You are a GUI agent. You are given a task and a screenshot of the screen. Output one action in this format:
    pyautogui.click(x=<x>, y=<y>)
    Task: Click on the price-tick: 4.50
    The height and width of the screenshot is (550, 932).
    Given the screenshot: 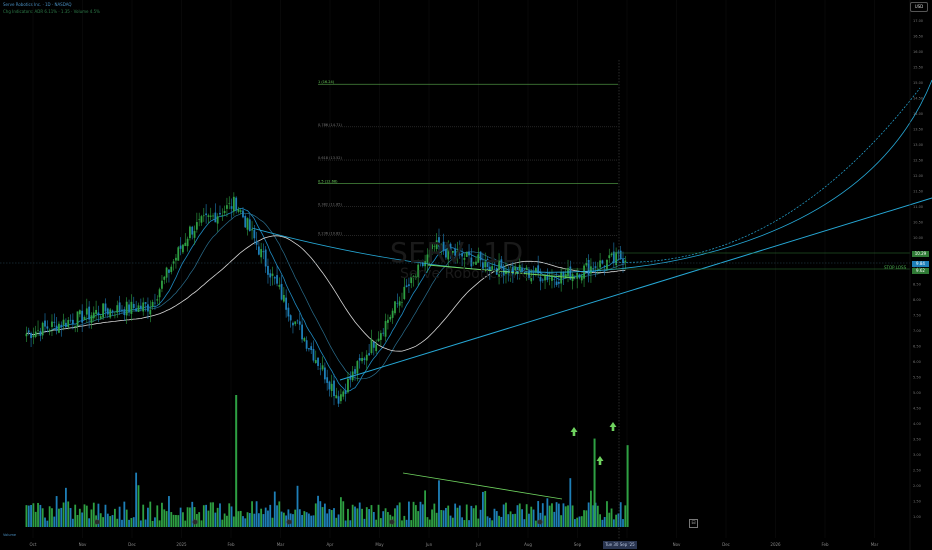 What is the action you would take?
    pyautogui.click(x=917, y=409)
    